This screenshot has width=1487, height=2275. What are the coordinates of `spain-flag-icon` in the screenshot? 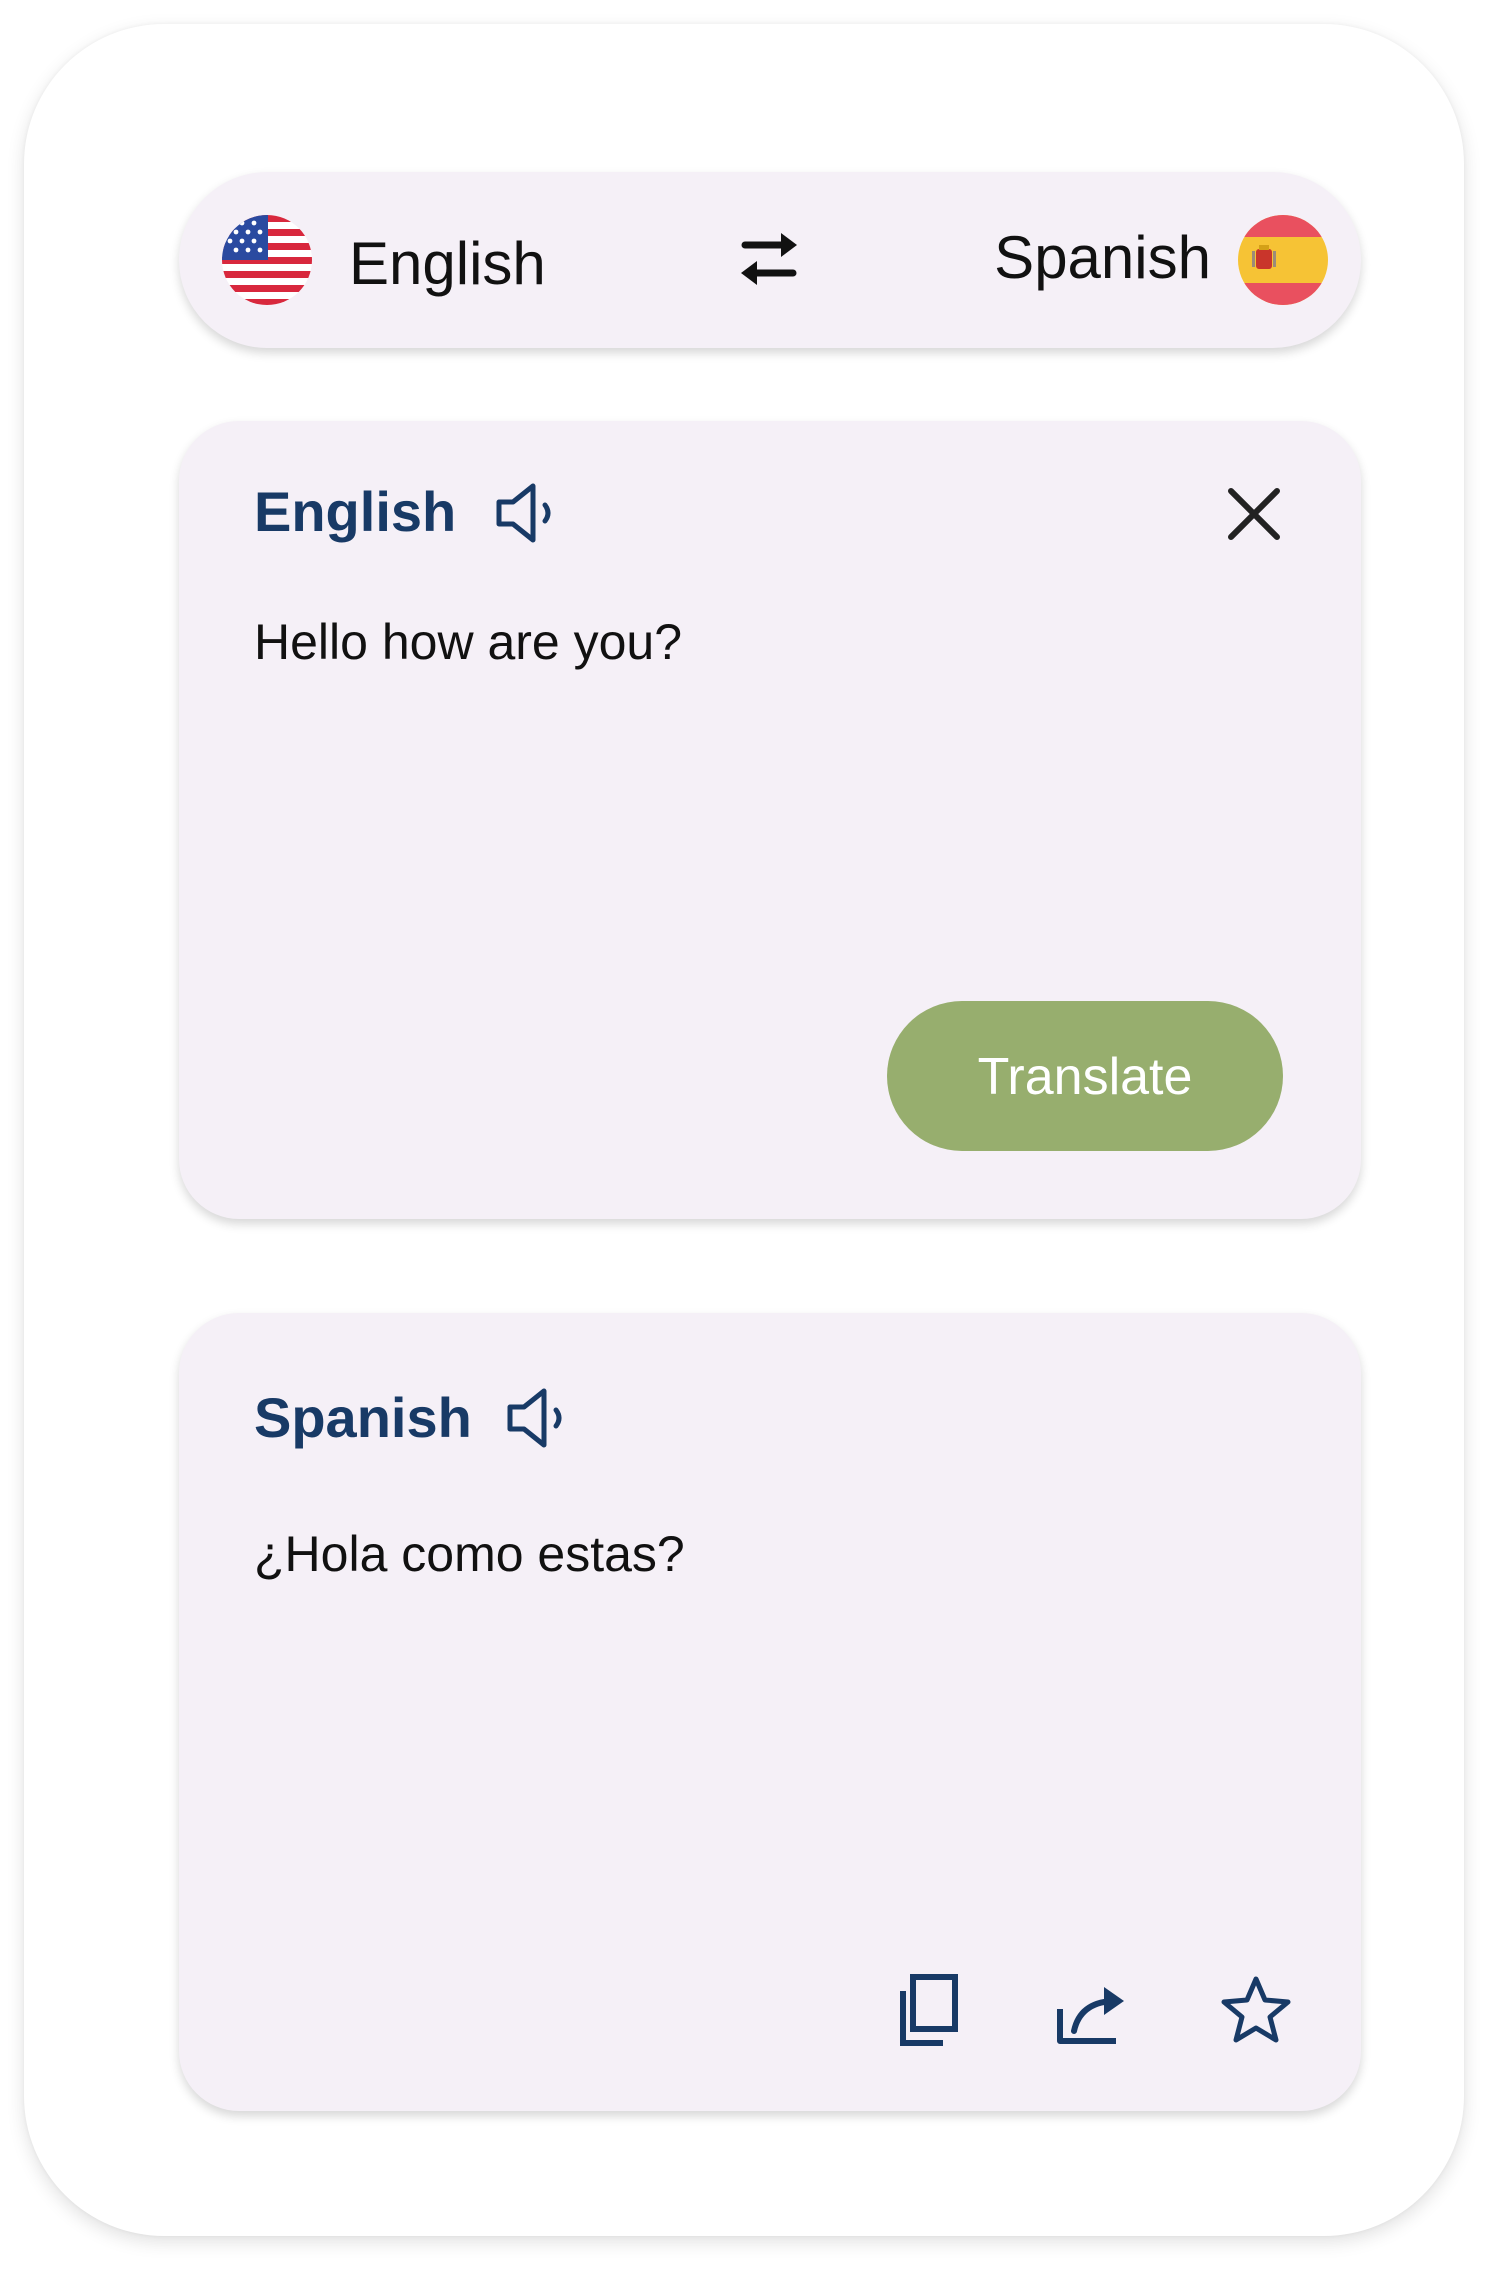 It's located at (1283, 260).